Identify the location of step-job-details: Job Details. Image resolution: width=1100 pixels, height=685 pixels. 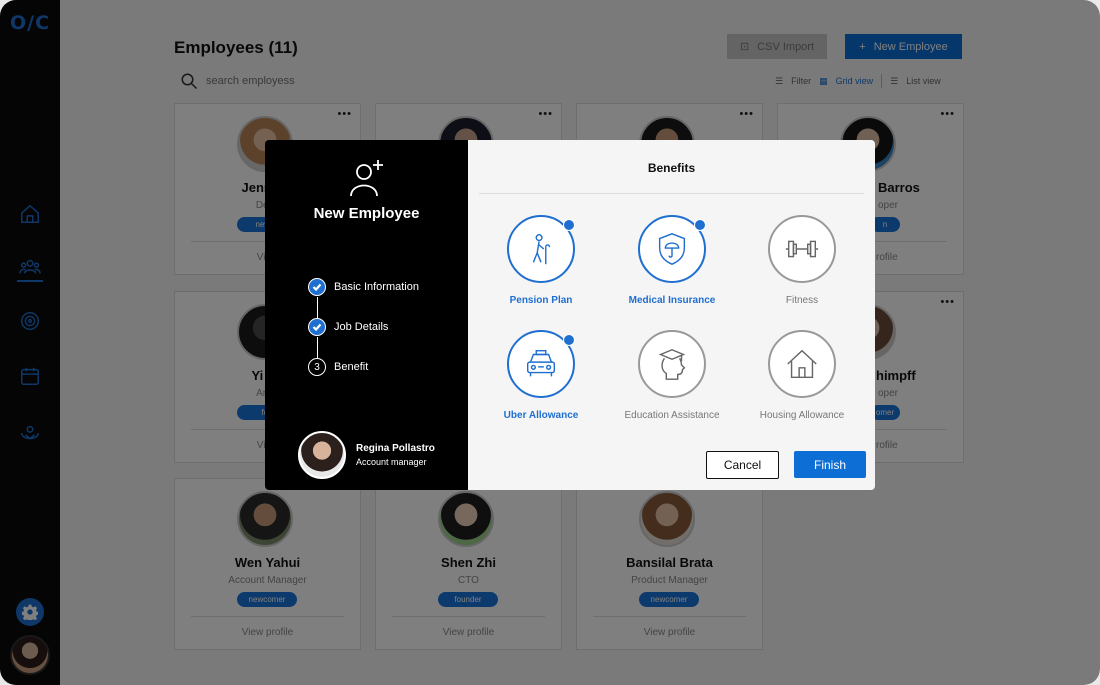
(363, 338).